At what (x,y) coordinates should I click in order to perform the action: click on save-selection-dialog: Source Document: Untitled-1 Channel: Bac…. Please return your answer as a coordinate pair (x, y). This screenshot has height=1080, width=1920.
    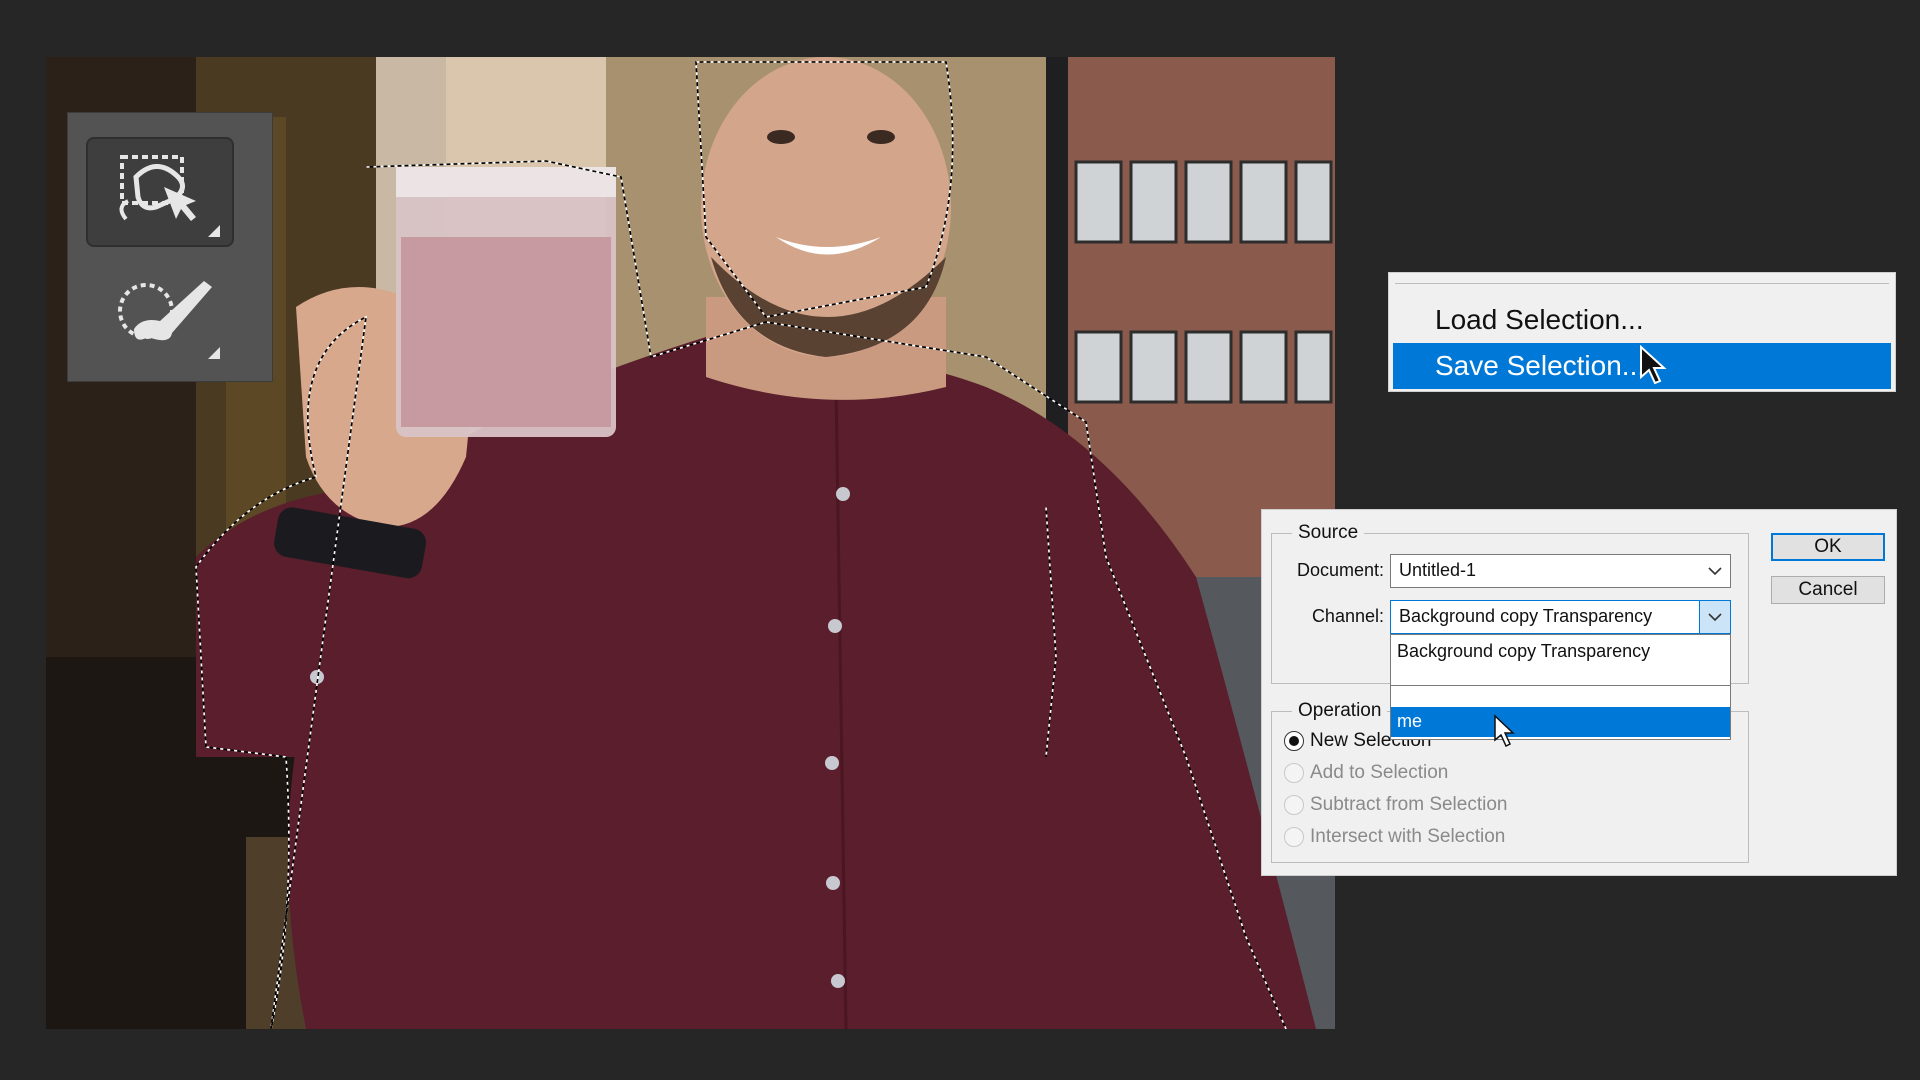
    Looking at the image, I should click on (1579, 692).